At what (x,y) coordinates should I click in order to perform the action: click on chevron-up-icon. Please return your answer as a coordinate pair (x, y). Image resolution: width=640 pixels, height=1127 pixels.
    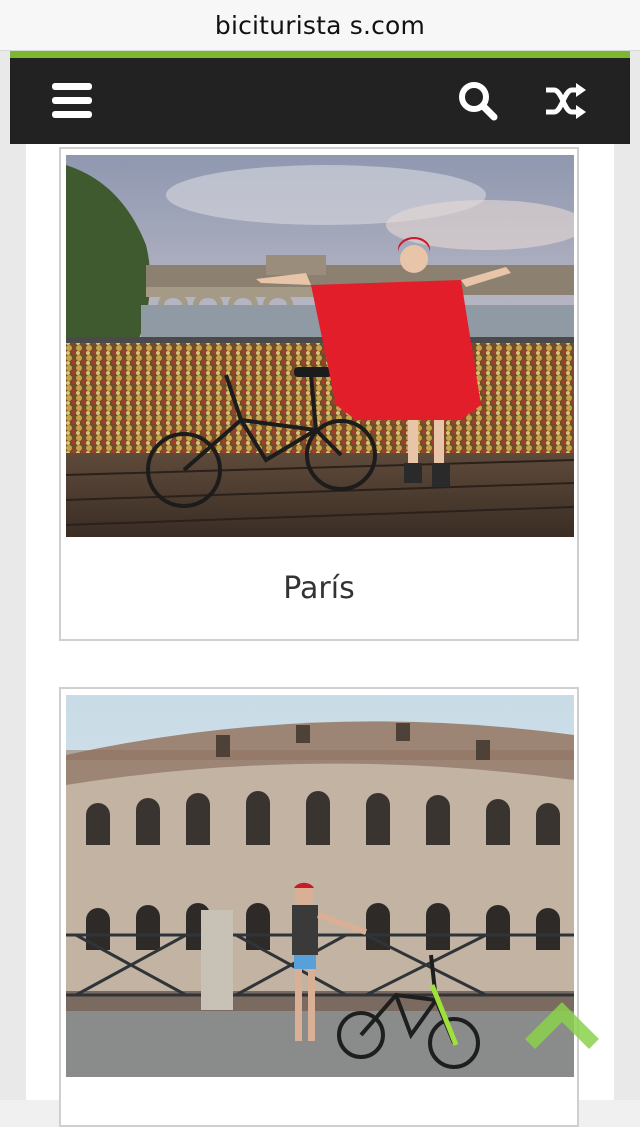
    Looking at the image, I should click on (562, 1025).